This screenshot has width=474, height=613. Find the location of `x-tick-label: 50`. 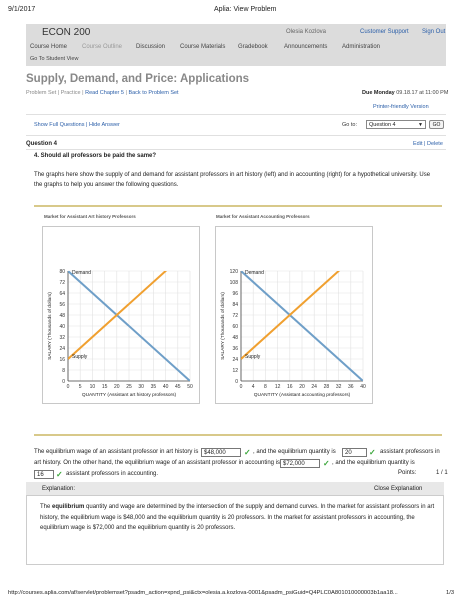

x-tick-label: 50 is located at coordinates (190, 387).